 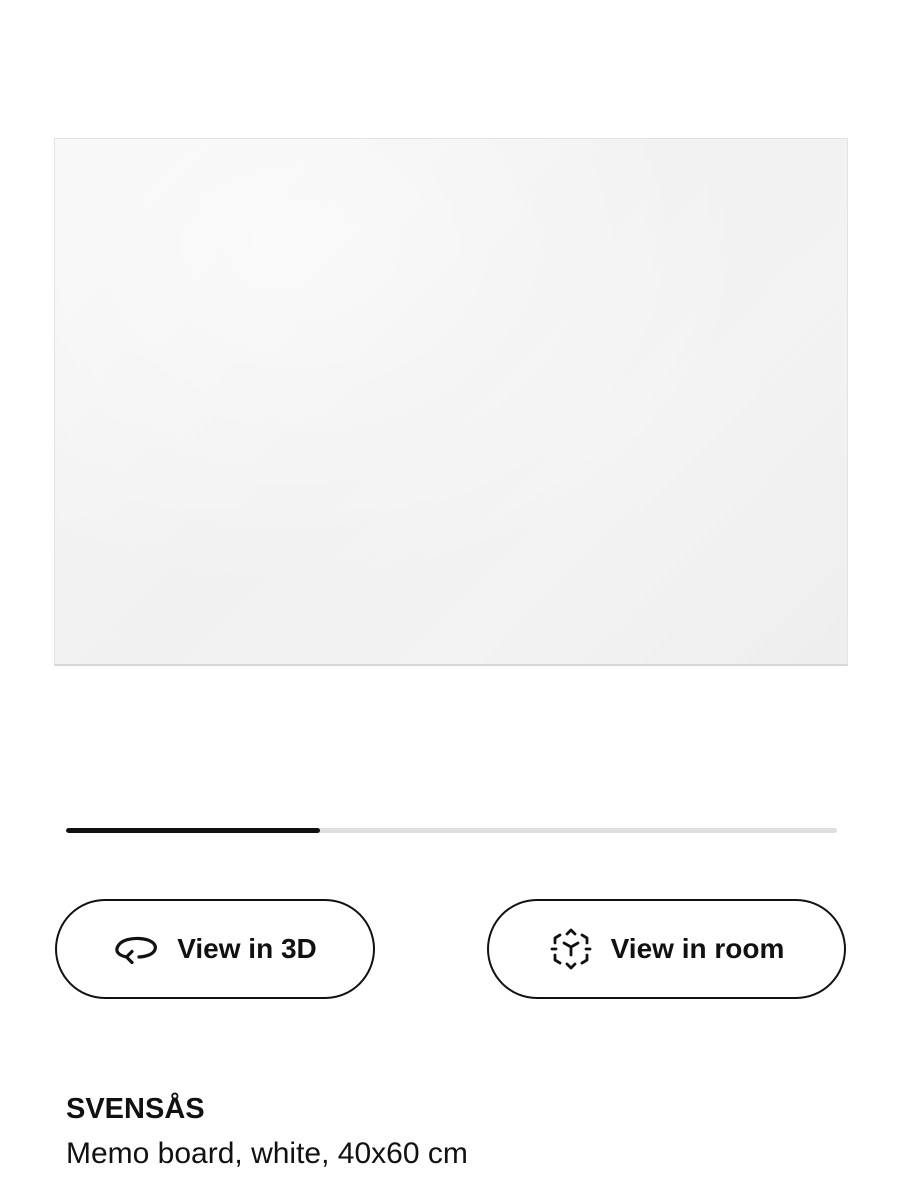 I want to click on view-in-3d-label: View in 3D, so click(x=247, y=948).